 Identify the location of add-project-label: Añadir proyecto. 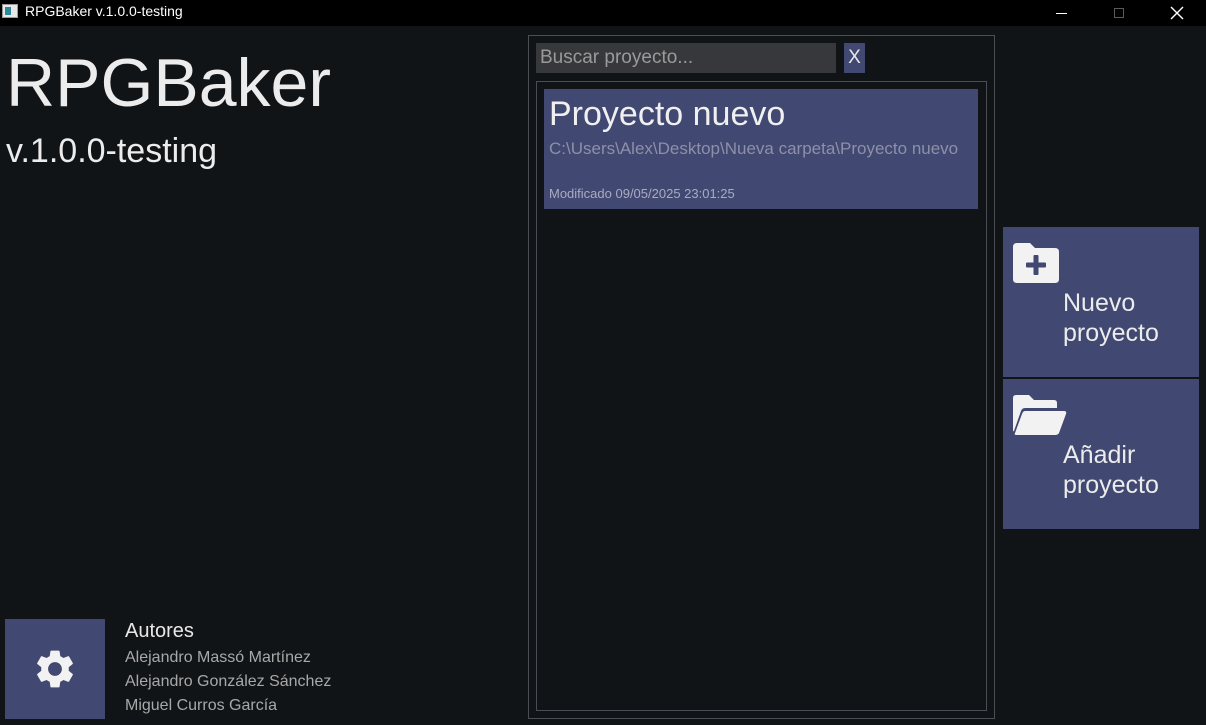
(1111, 470).